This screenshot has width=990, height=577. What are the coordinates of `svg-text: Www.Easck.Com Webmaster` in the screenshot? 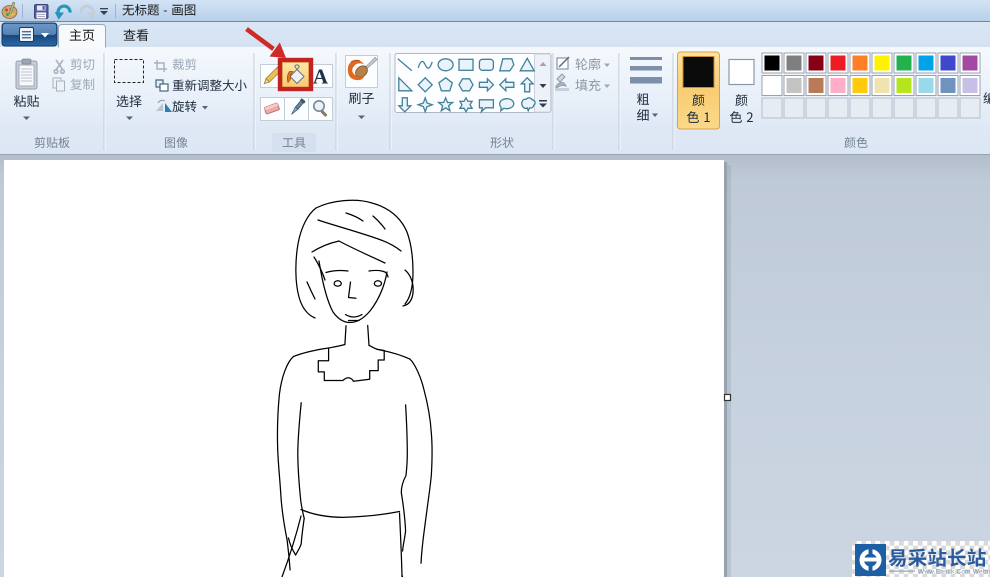 It's located at (954, 572).